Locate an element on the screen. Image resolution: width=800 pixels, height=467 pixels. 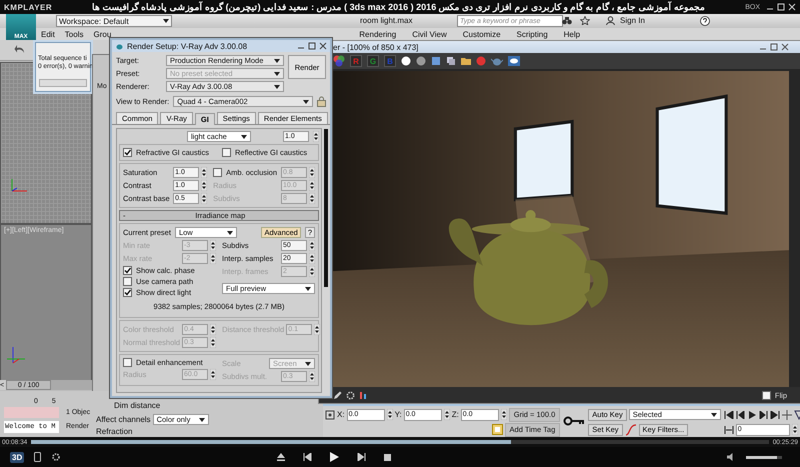
field-label: Dim distance is located at coordinates (137, 405).